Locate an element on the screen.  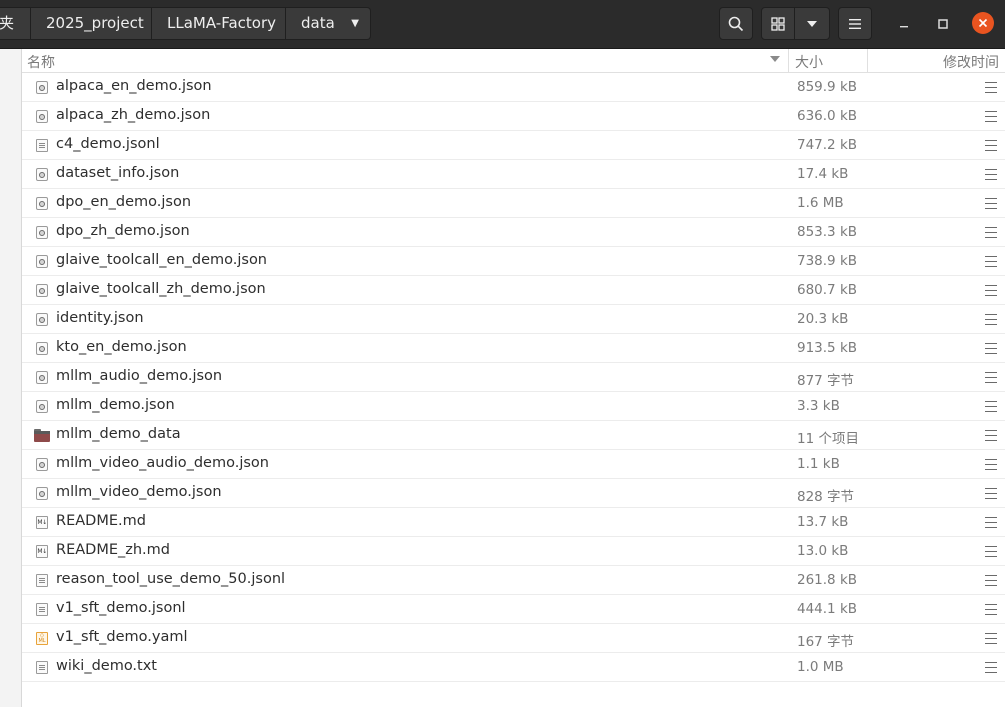
breadcrumb-label: 夹 is located at coordinates (7, 23).